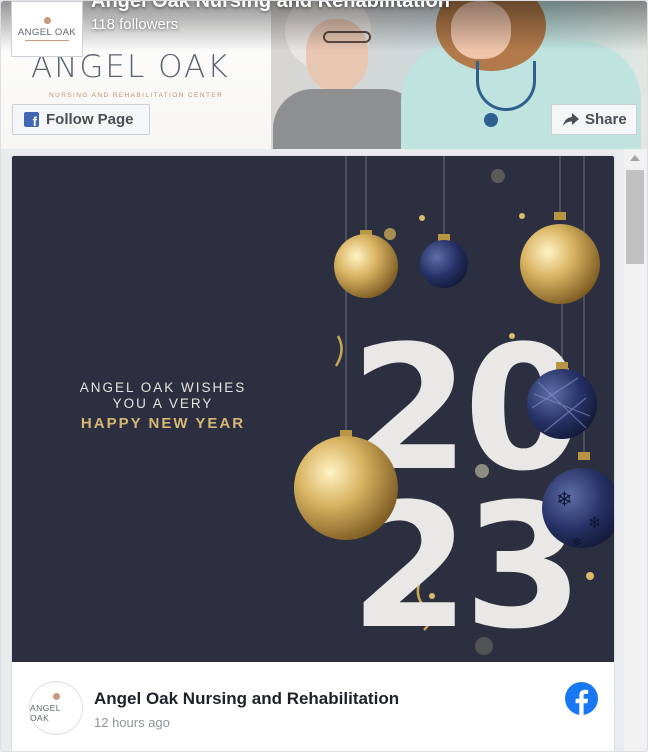 The image size is (648, 752). What do you see at coordinates (606, 119) in the screenshot?
I see `share-label: Share` at bounding box center [606, 119].